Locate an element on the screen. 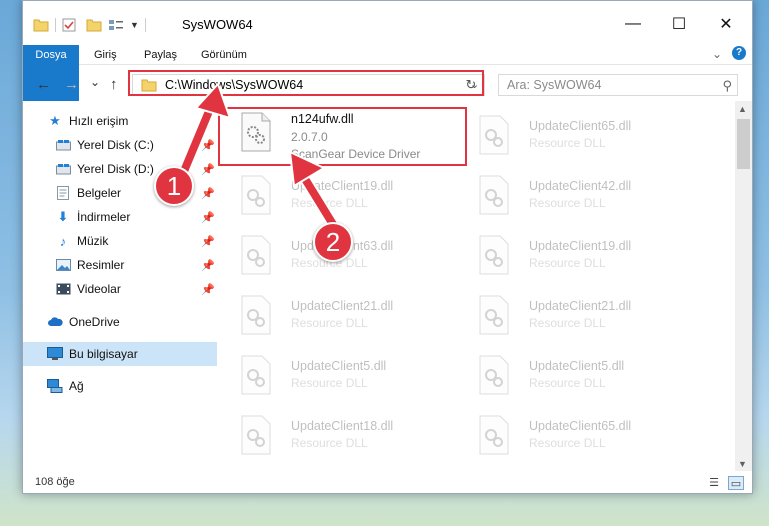  sidebar-item-videos: Videolar 📌 is located at coordinates (120, 289).